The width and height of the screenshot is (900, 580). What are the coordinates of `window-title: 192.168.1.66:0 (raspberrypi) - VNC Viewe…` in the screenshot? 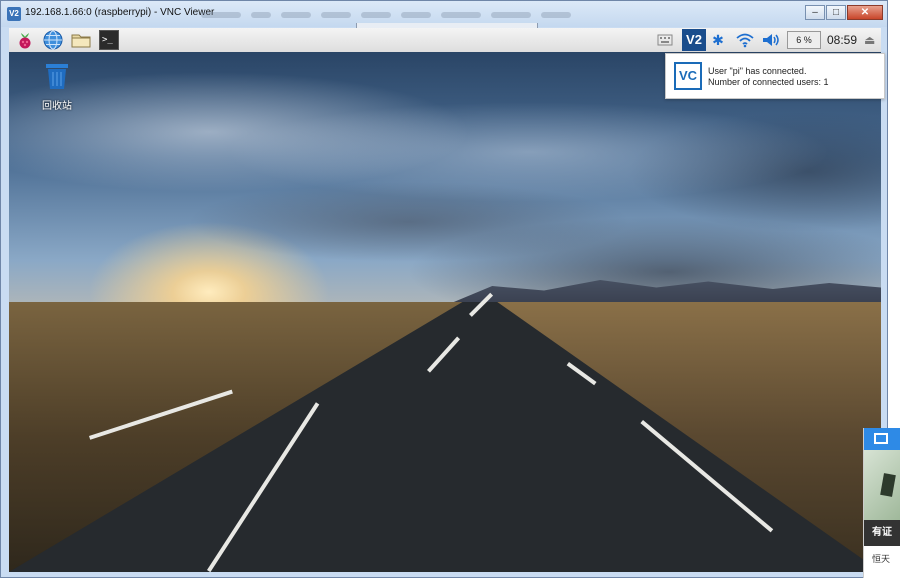 It's located at (120, 12).